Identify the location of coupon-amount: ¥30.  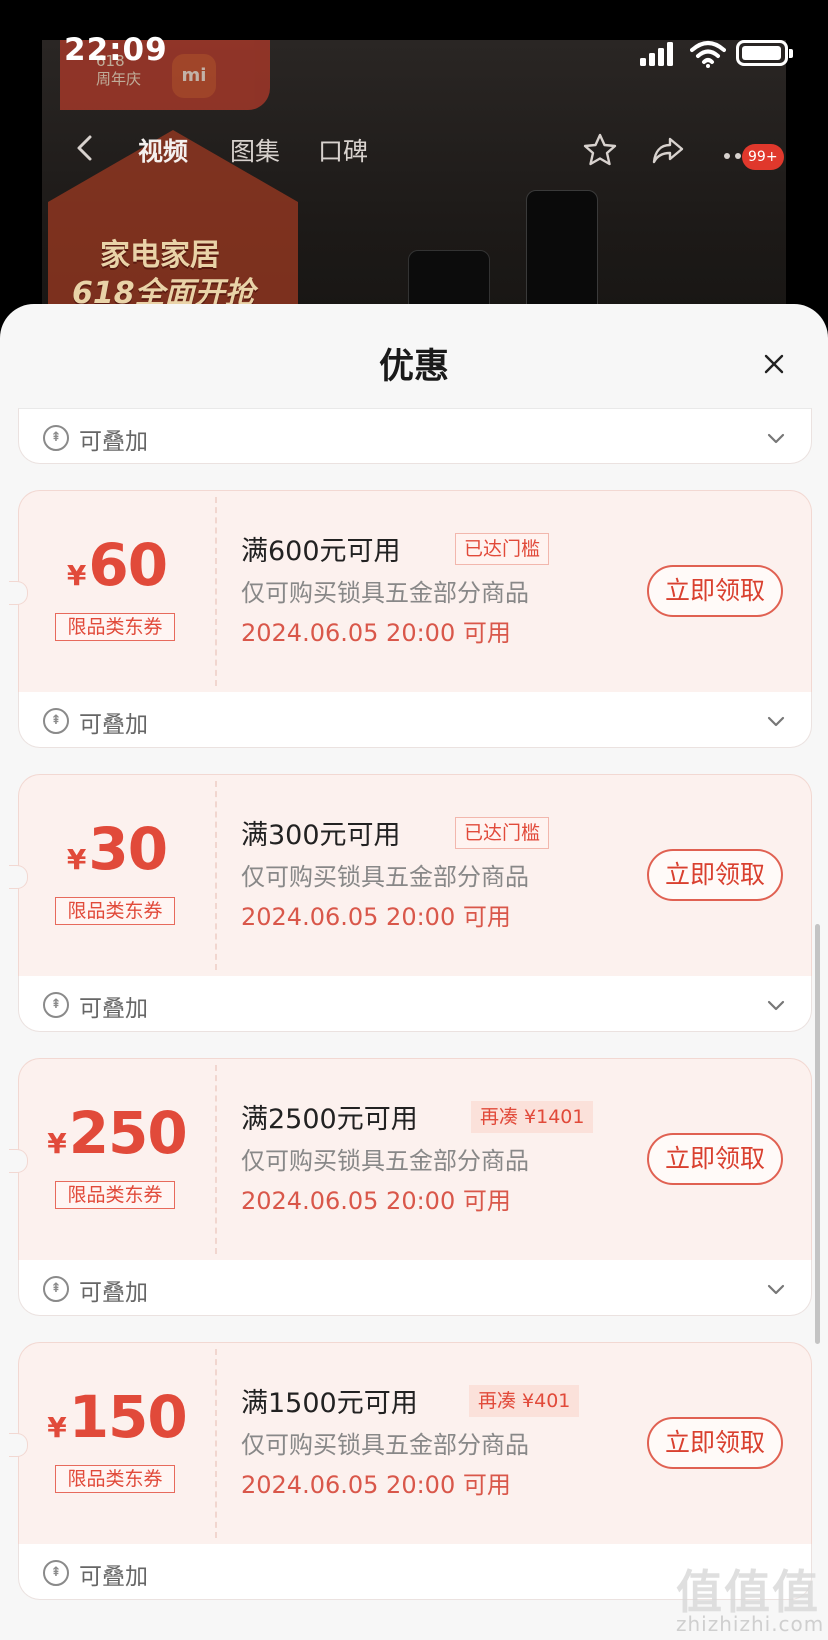
(117, 849).